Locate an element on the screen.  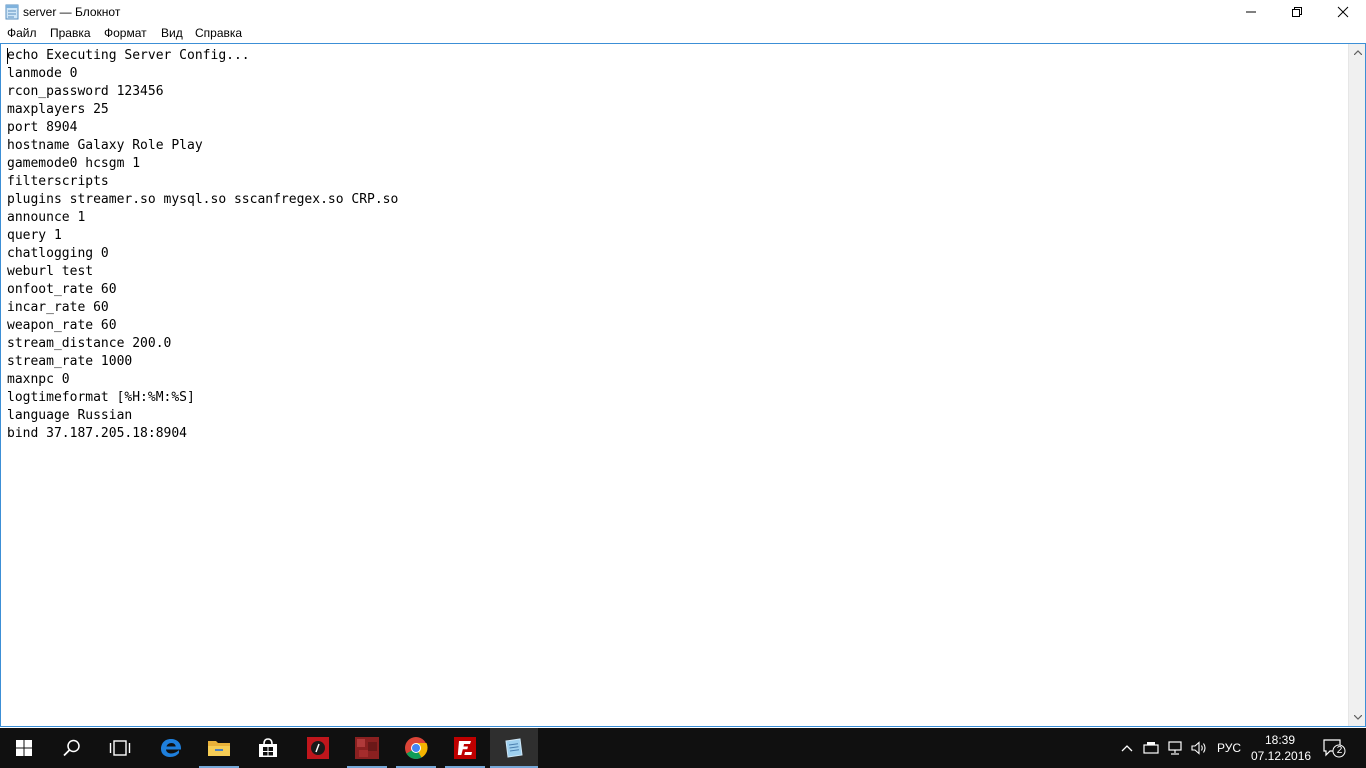
minimize-icon is located at coordinates (1251, 12).